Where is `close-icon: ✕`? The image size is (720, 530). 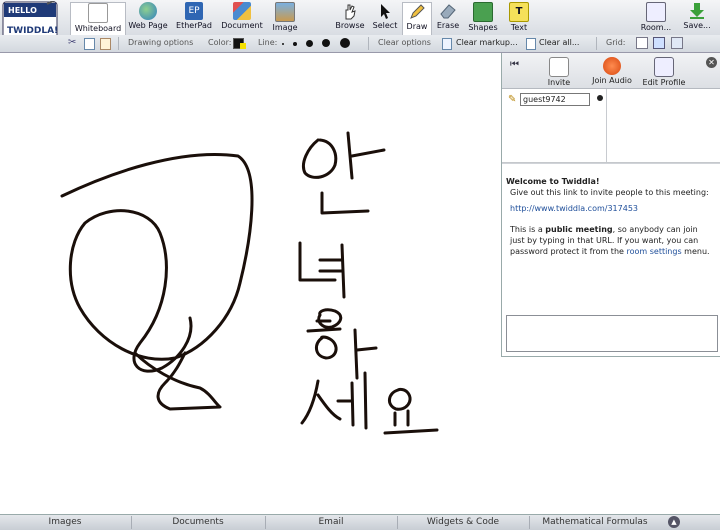 close-icon: ✕ is located at coordinates (711, 62).